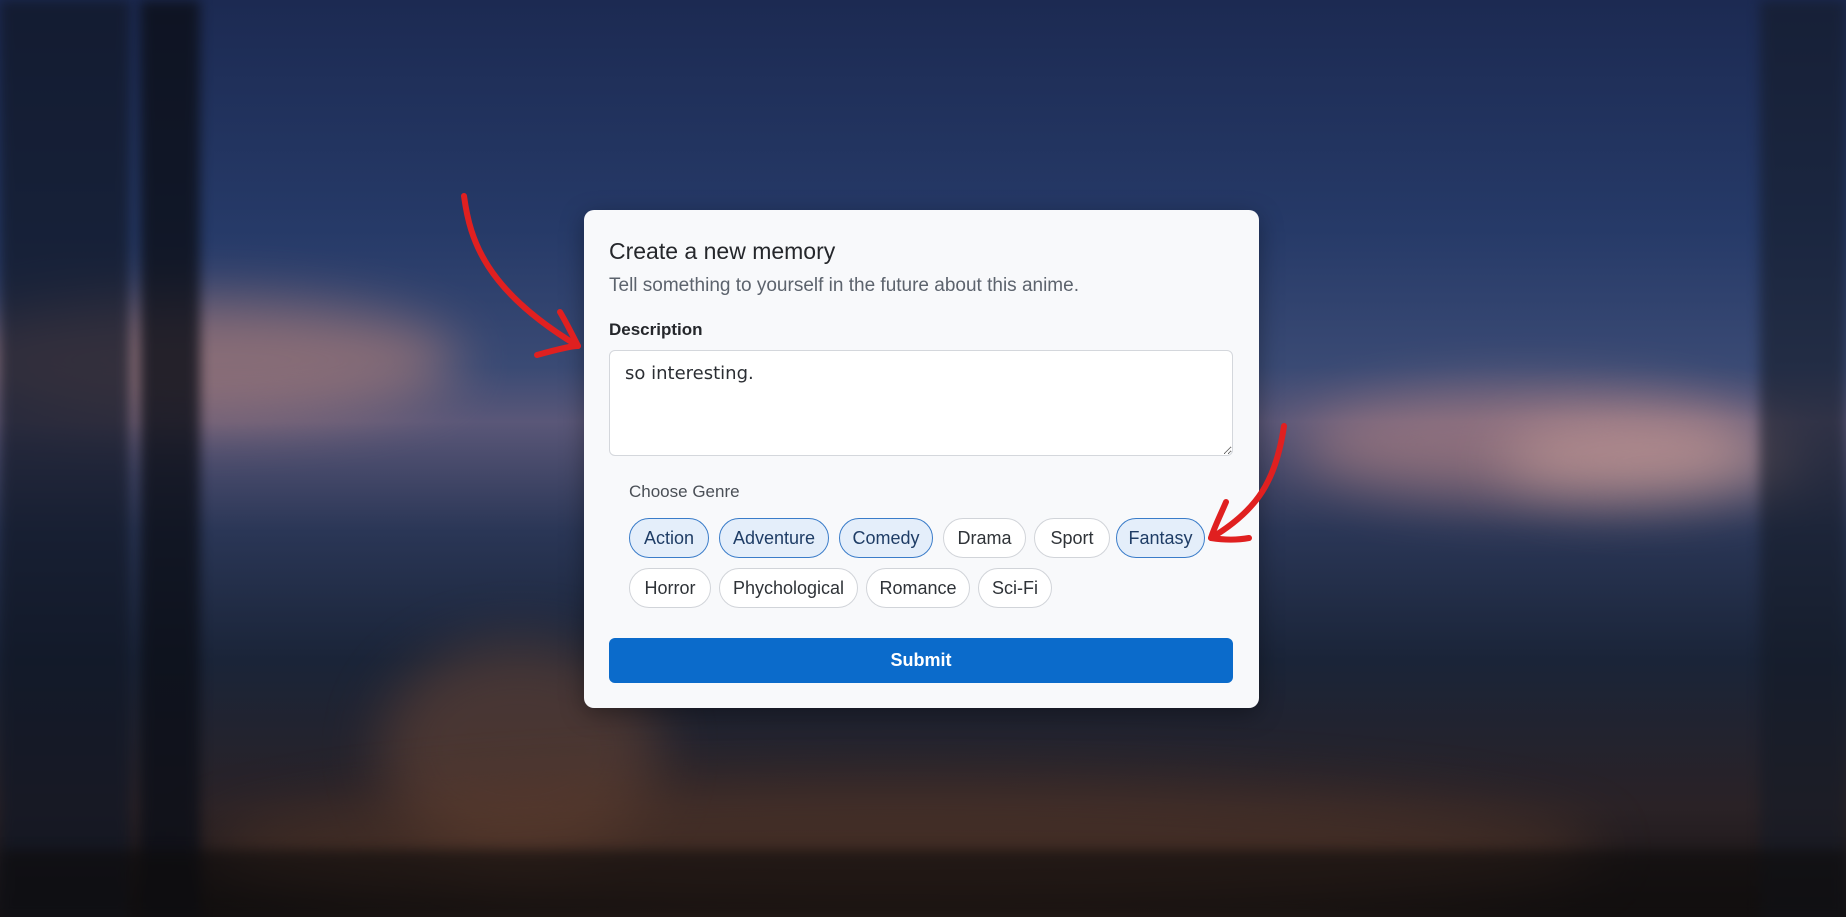 This screenshot has width=1846, height=917. Describe the element at coordinates (923, 883) in the screenshot. I see `background-floor` at that location.